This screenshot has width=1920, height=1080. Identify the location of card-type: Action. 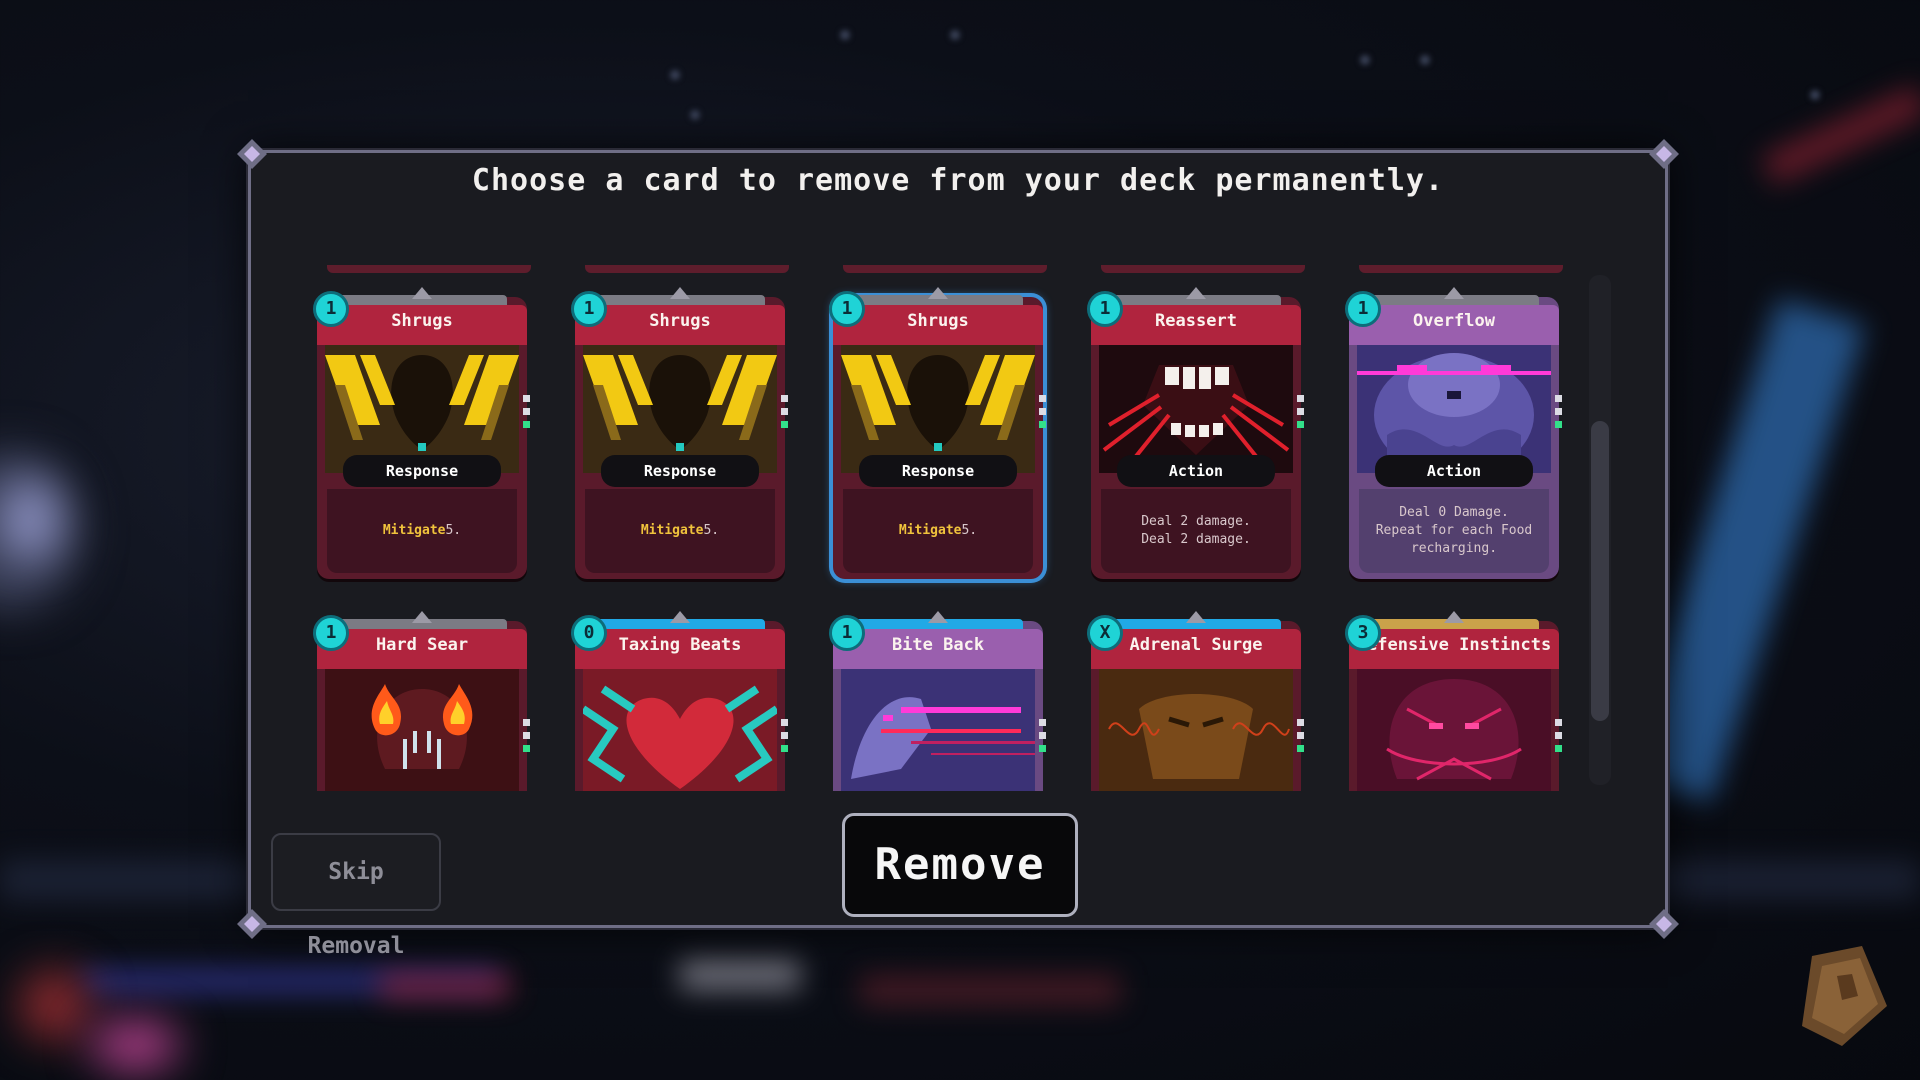
(1454, 471).